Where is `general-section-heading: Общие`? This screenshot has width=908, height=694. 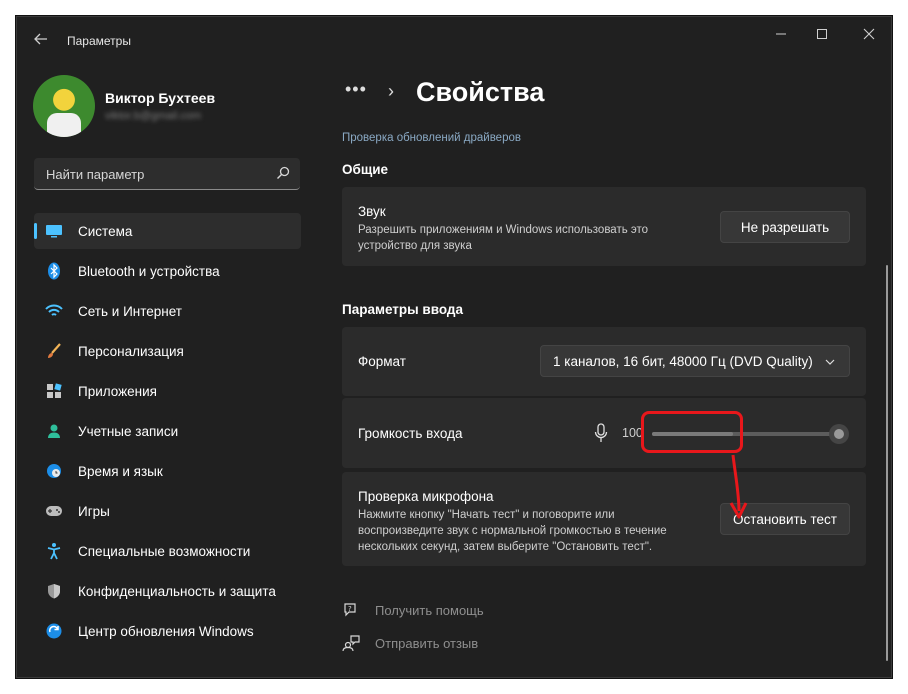 general-section-heading: Общие is located at coordinates (365, 169).